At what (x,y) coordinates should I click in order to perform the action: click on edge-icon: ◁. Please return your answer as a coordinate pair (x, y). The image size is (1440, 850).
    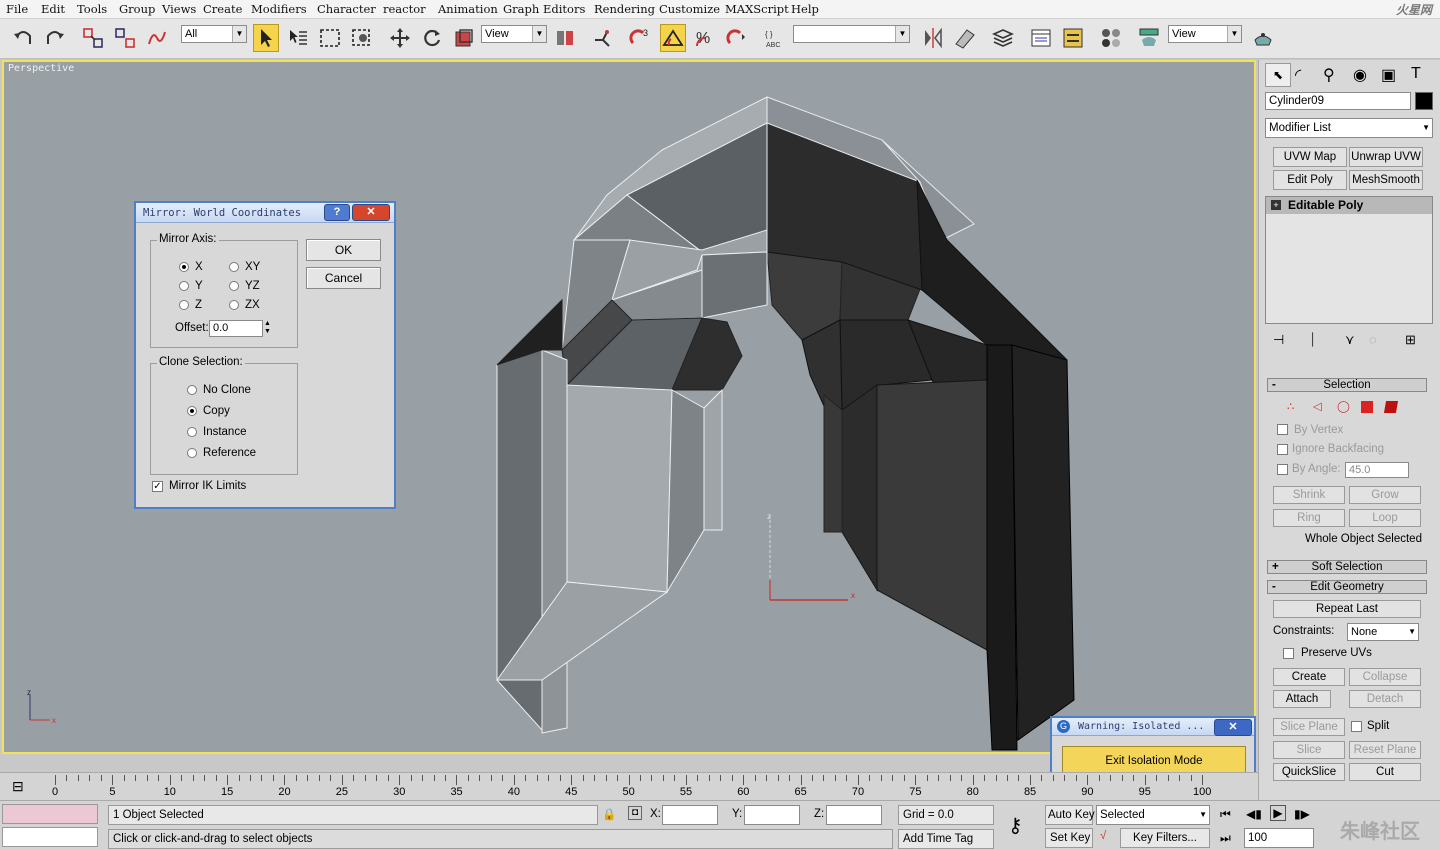
    Looking at the image, I should click on (1317, 406).